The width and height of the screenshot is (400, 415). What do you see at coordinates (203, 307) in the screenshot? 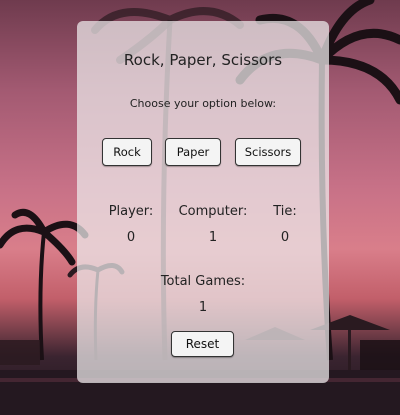
I see `total-games-value: 1` at bounding box center [203, 307].